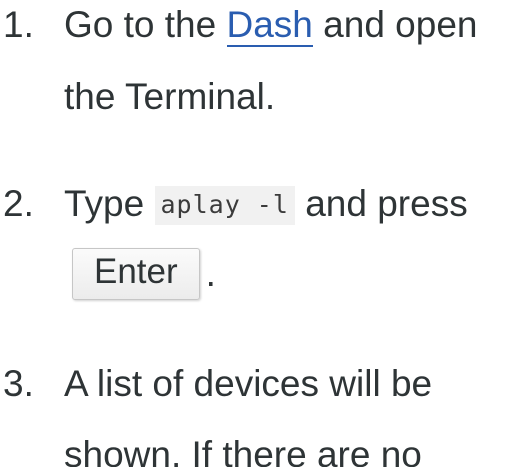 This screenshot has height=467, width=526. I want to click on dash-link: Dash, so click(269, 25).